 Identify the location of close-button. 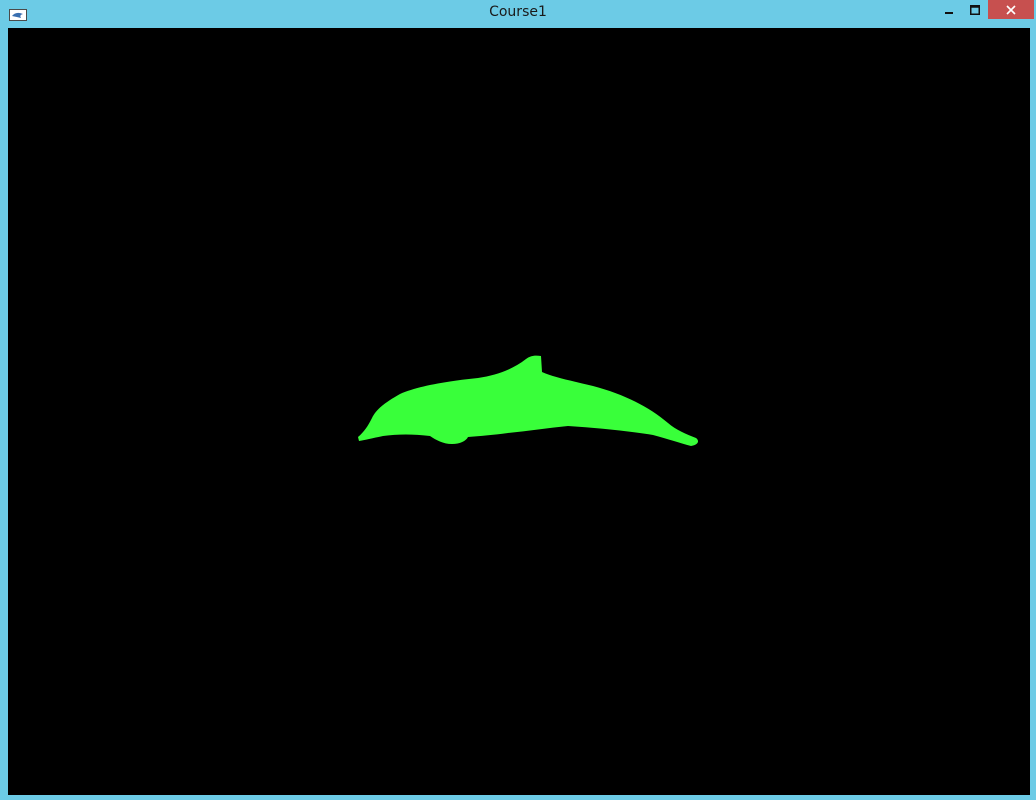
(1011, 9).